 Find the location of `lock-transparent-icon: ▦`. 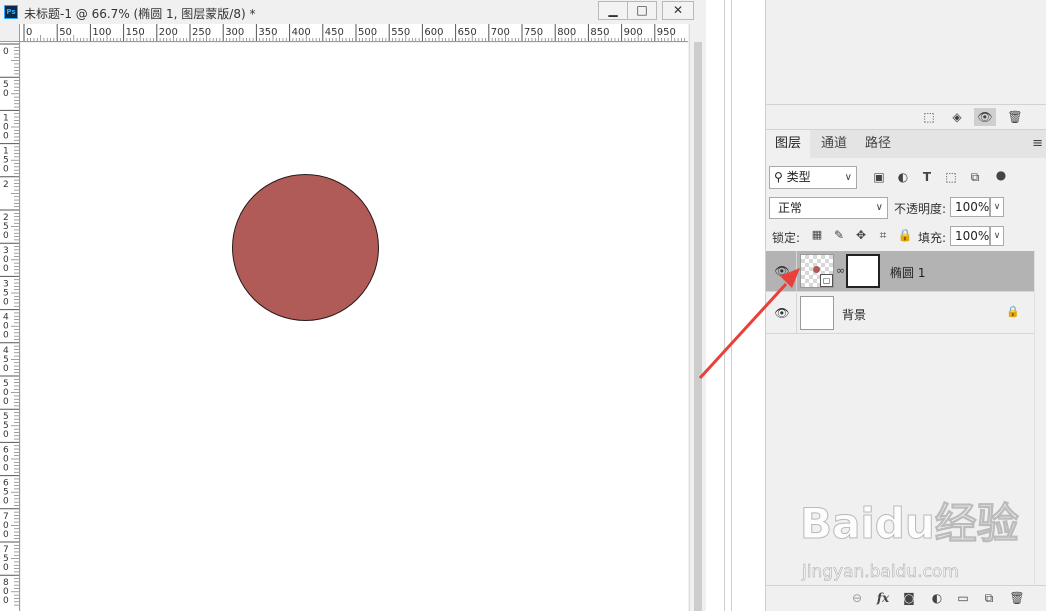

lock-transparent-icon: ▦ is located at coordinates (817, 235).